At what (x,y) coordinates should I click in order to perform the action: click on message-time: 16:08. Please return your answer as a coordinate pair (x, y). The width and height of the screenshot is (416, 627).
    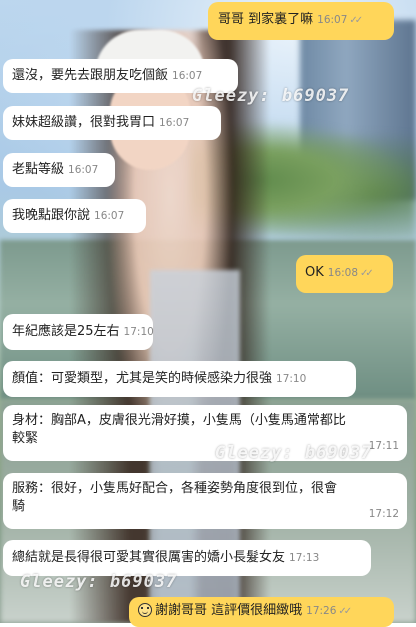
    Looking at the image, I should click on (343, 273).